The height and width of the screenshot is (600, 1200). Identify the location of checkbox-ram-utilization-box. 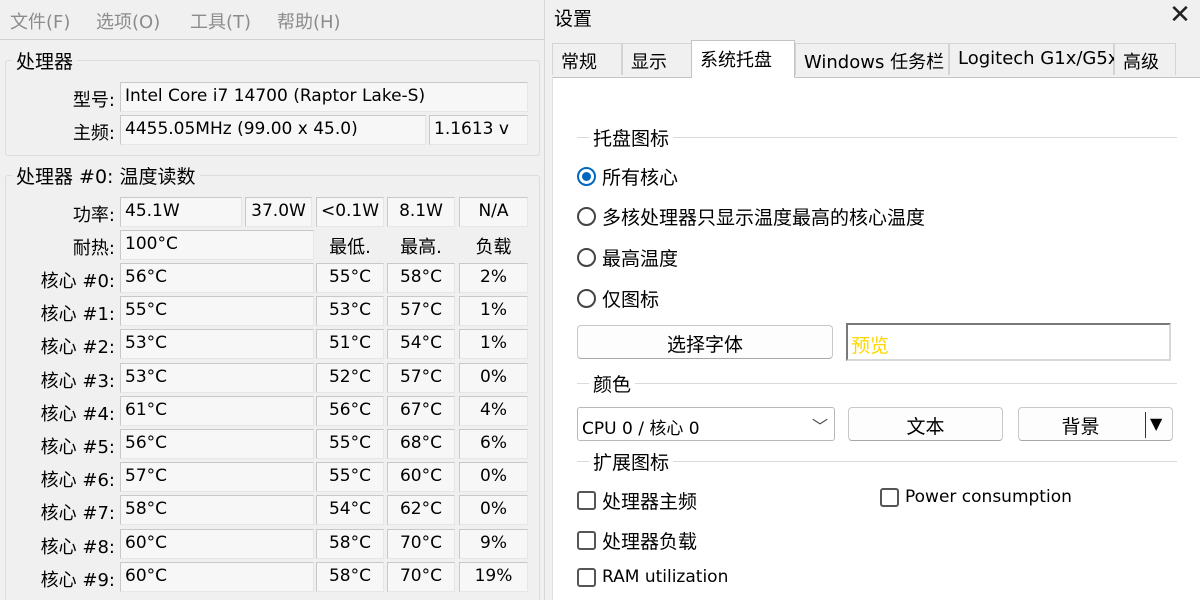
(586, 577).